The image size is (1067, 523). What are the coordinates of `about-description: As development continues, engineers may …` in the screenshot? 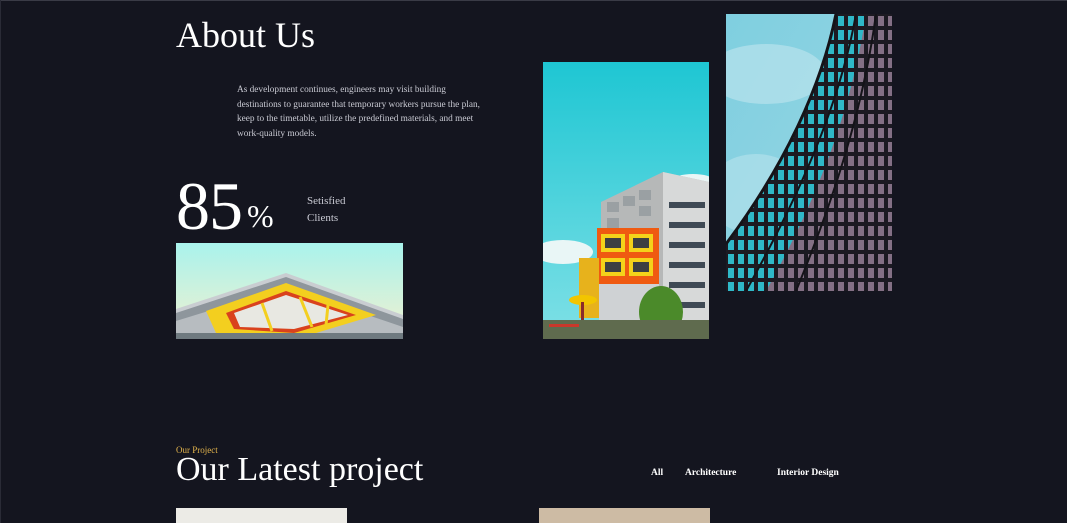 It's located at (358, 112).